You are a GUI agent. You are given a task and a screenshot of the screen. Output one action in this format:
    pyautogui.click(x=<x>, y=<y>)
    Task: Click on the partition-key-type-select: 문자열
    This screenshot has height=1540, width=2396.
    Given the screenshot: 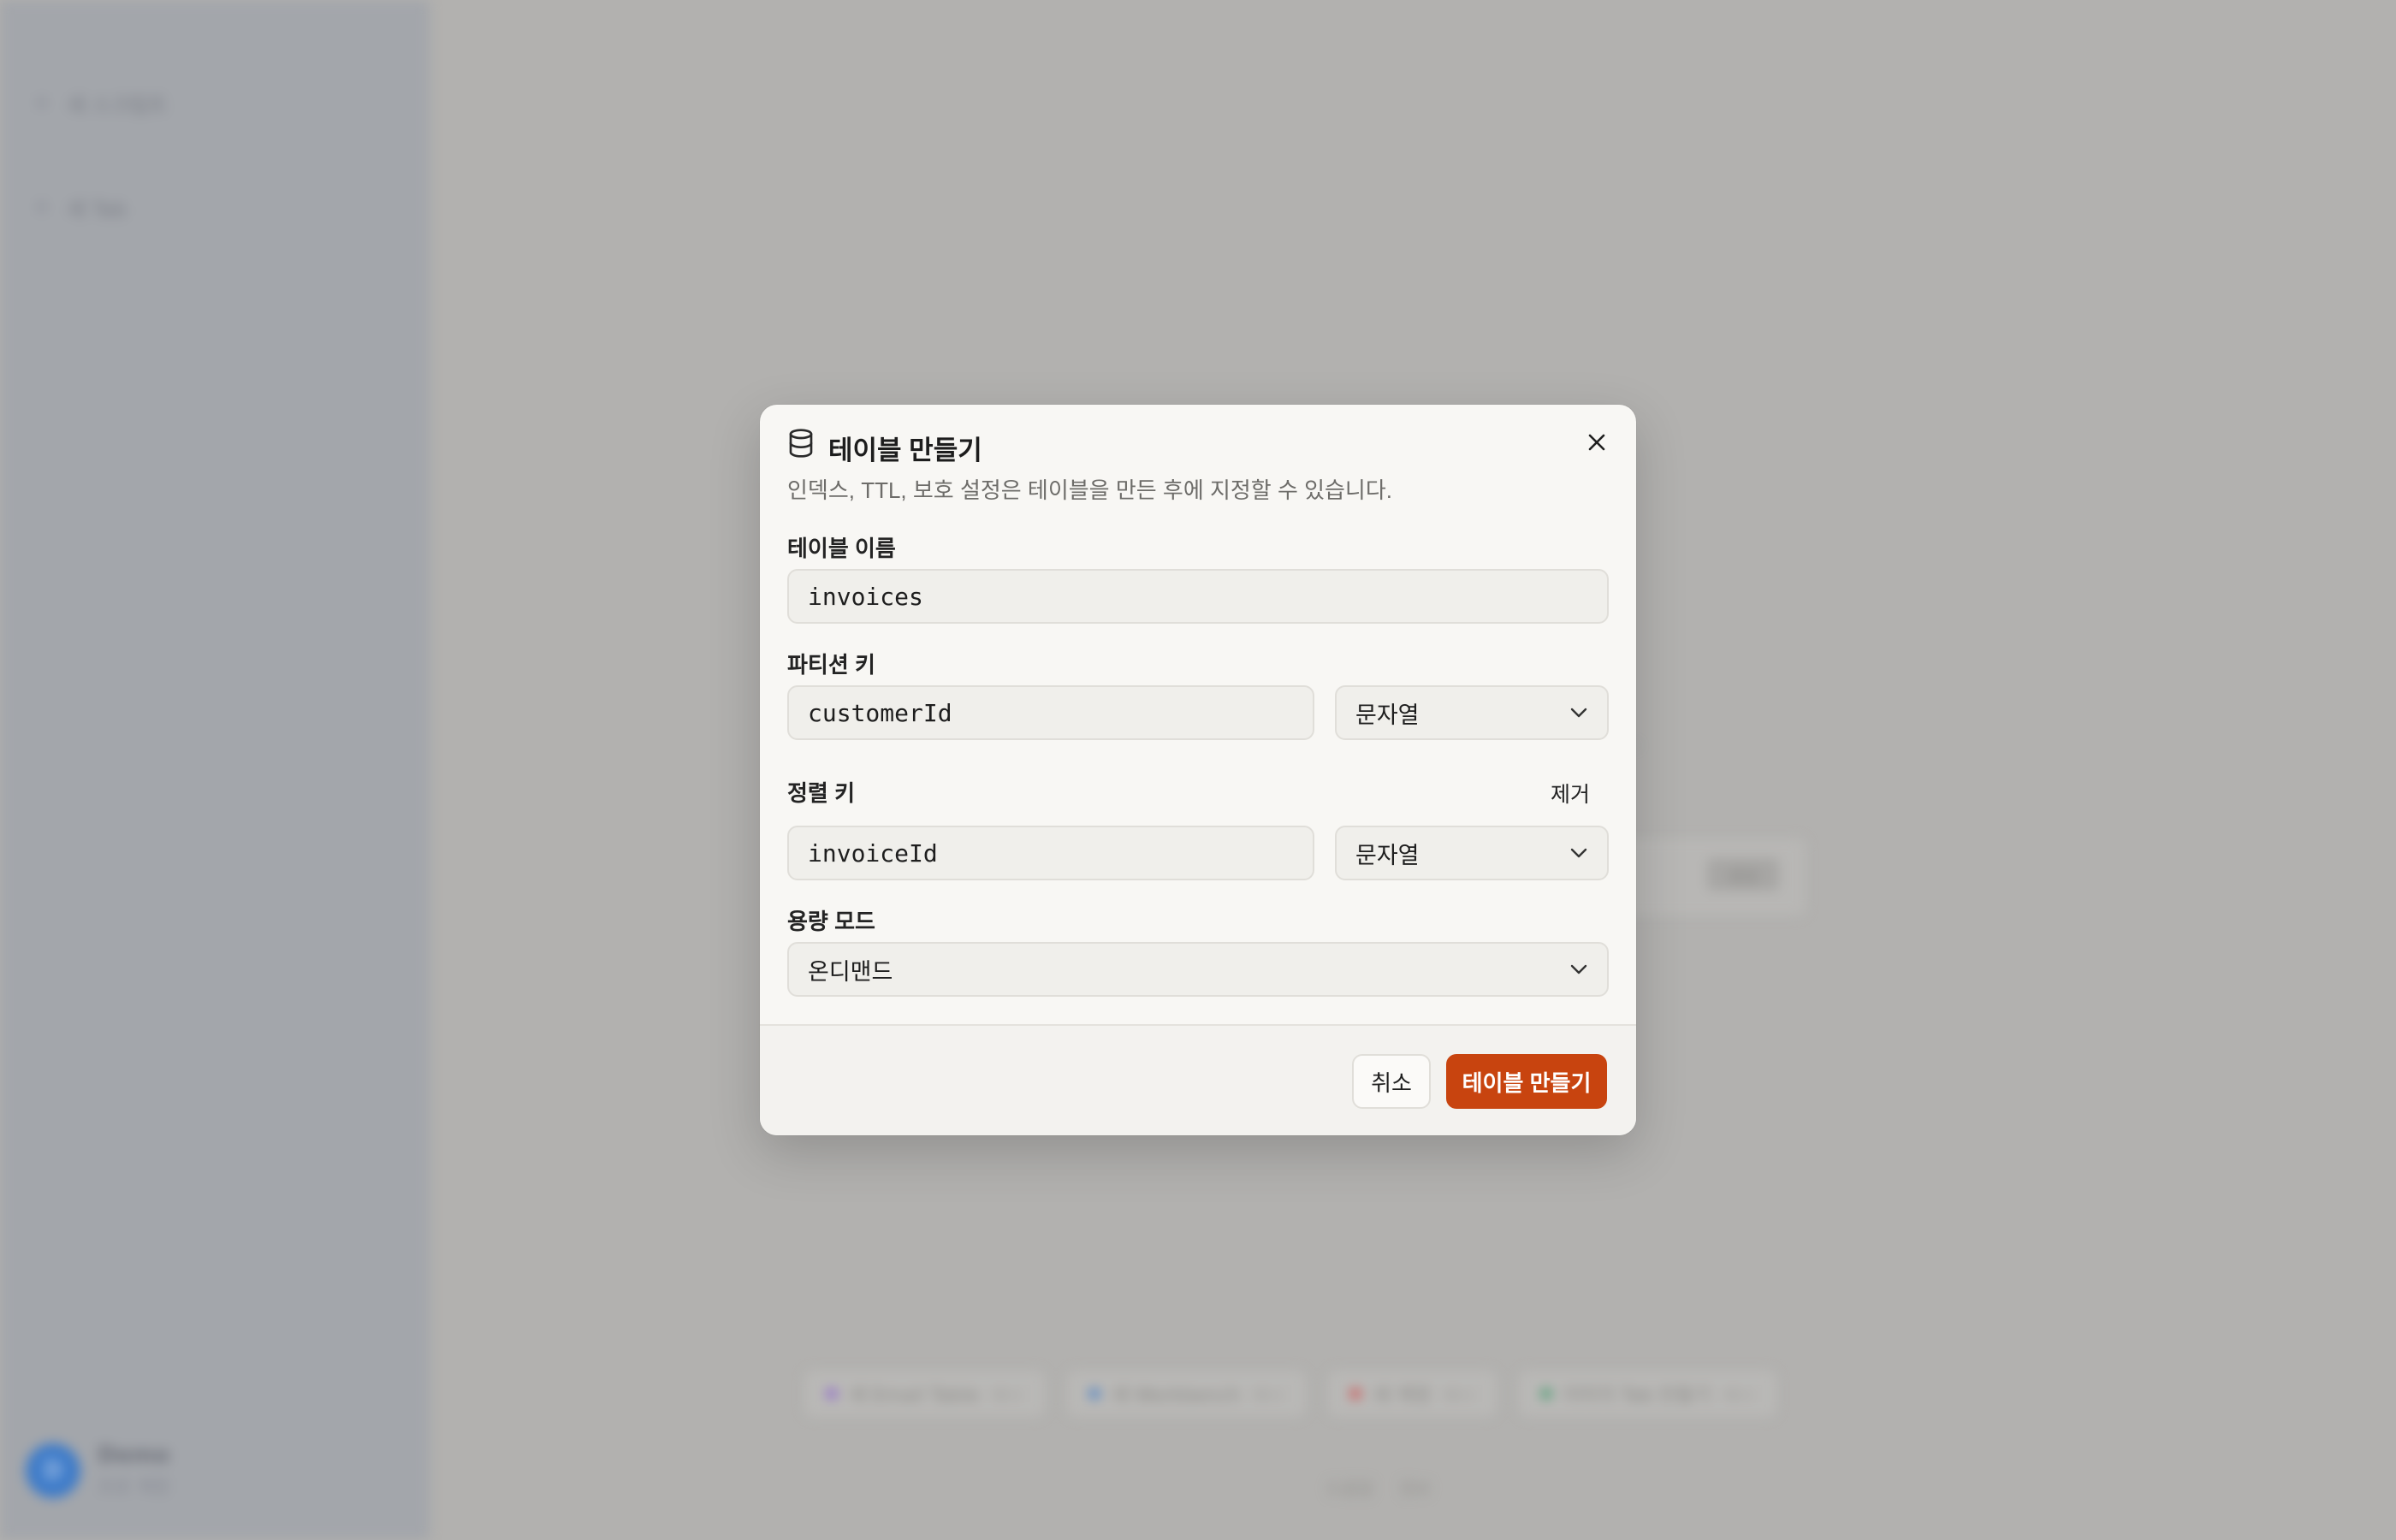 What is the action you would take?
    pyautogui.click(x=1472, y=712)
    